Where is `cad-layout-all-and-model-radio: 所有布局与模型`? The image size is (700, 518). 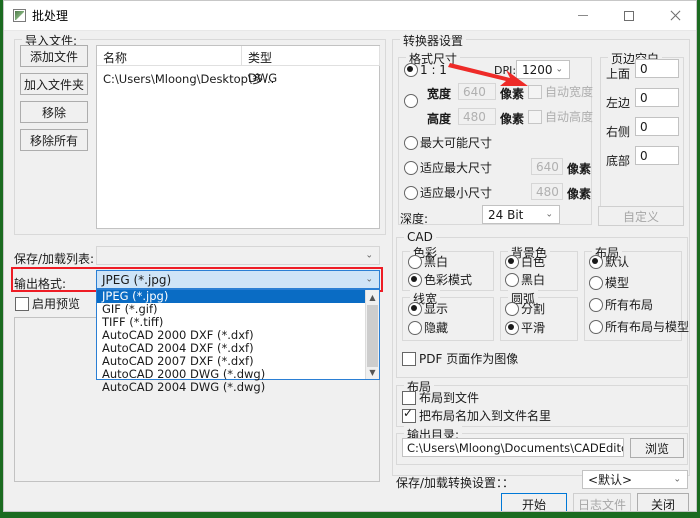 cad-layout-all-and-model-radio: 所有布局与模型 is located at coordinates (639, 327).